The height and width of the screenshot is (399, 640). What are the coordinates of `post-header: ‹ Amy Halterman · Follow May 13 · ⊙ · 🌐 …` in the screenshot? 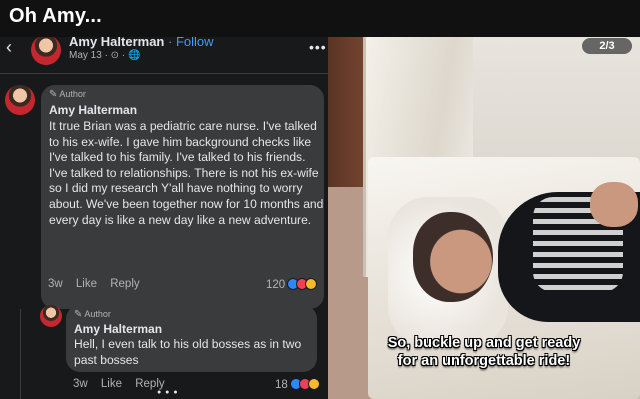 It's located at (164, 52).